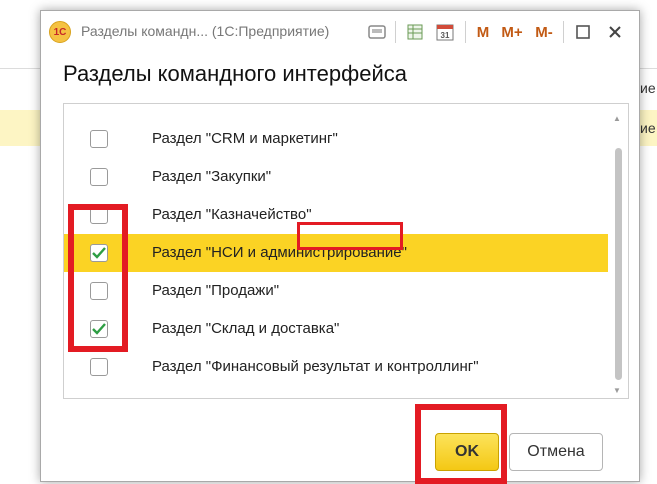 The image size is (657, 484). I want to click on scrollbar-thumb, so click(618, 264).